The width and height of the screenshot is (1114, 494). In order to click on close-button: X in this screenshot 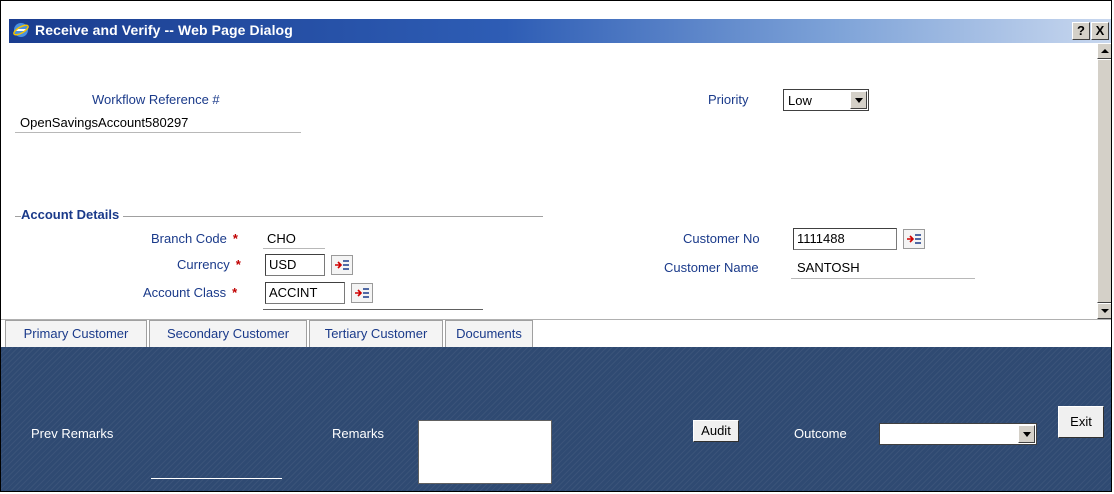, I will do `click(1100, 31)`.